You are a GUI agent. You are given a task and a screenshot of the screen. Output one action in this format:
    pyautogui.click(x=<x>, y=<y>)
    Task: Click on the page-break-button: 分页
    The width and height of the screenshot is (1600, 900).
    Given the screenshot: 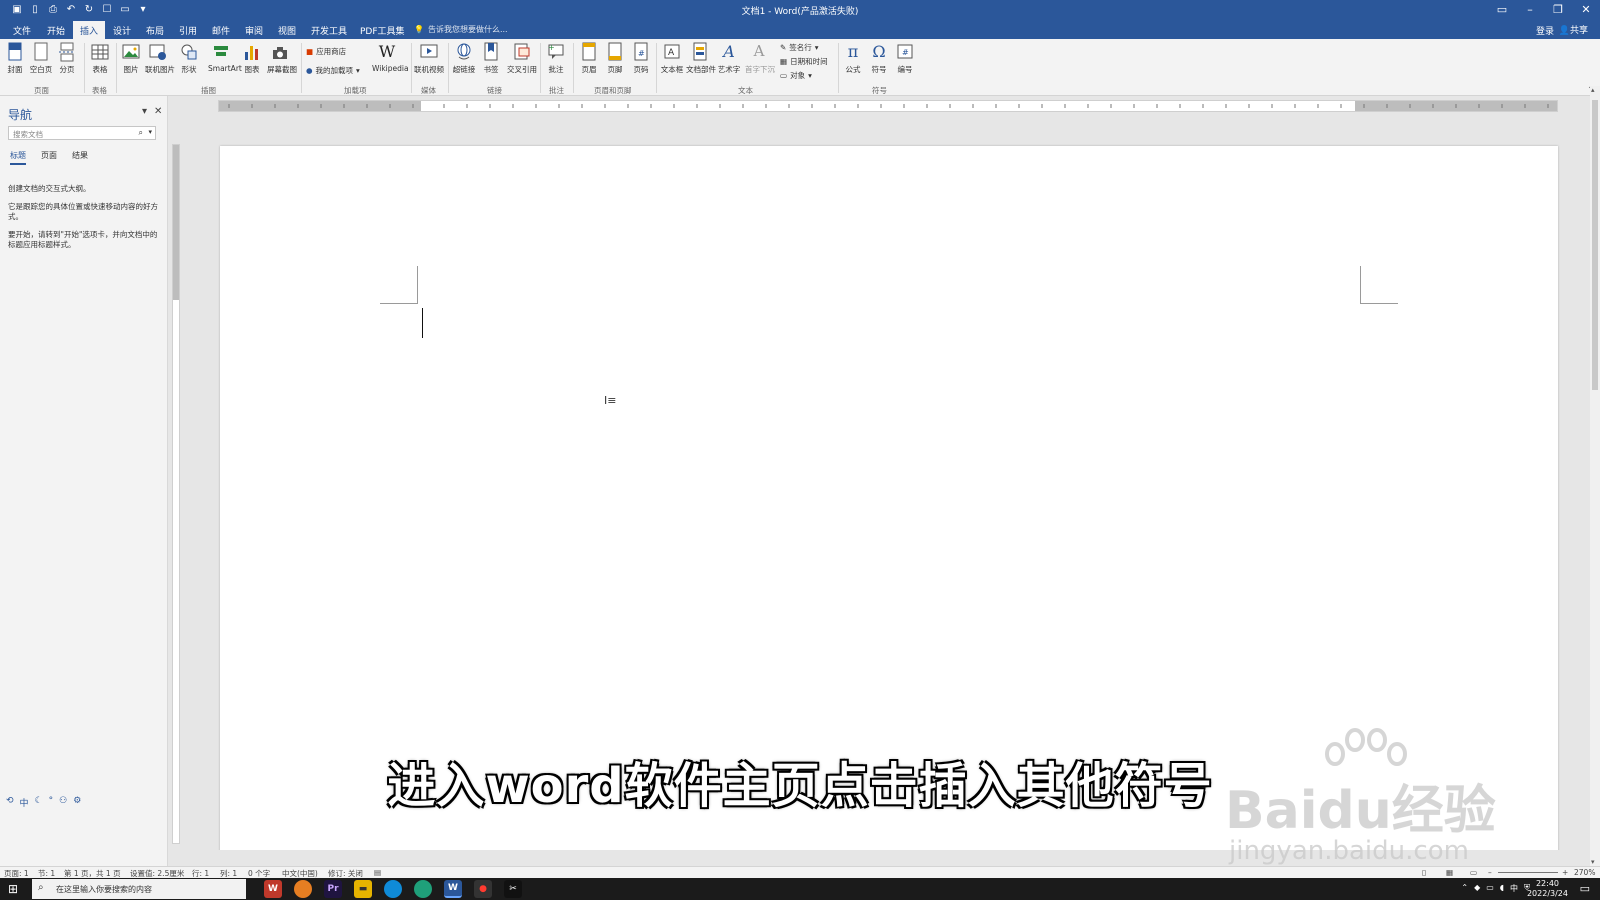 What is the action you would take?
    pyautogui.click(x=67, y=58)
    